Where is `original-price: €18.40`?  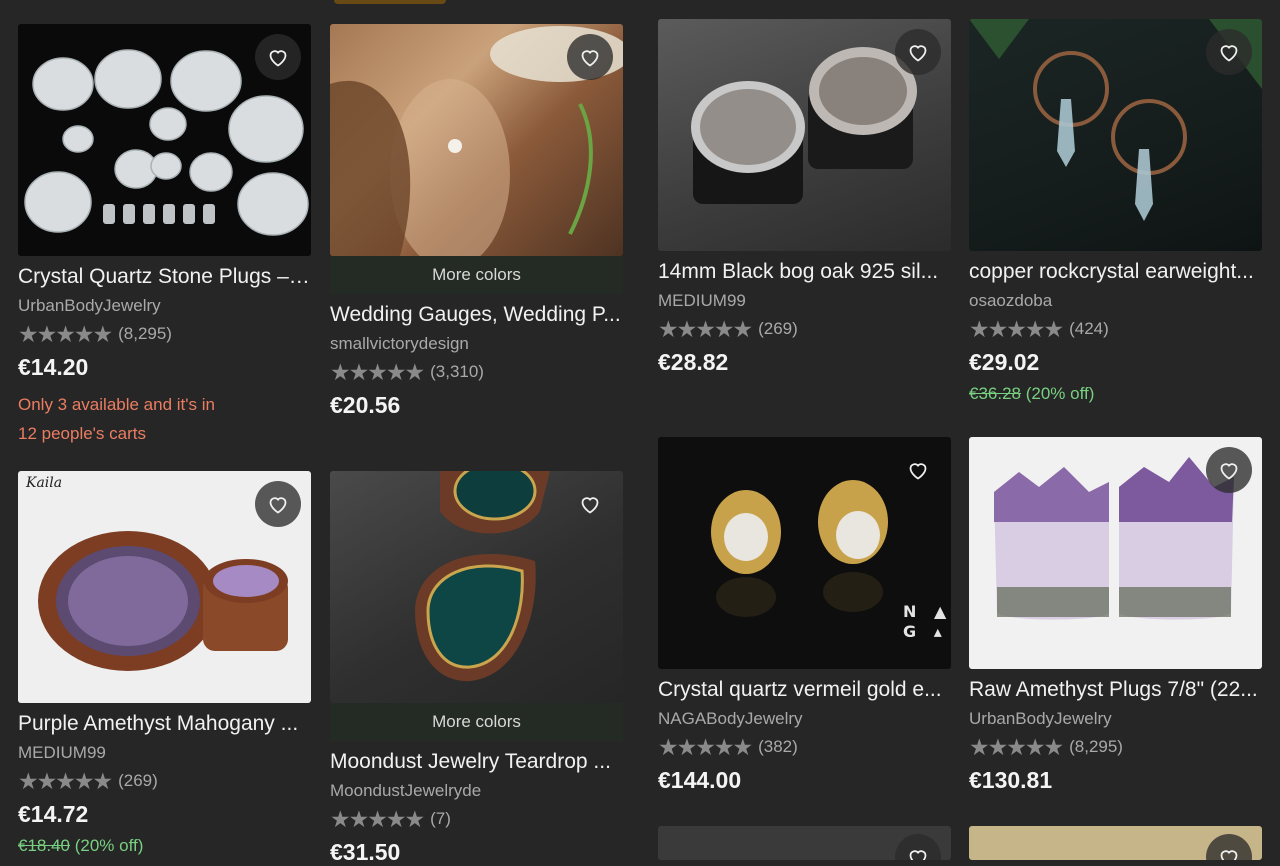
original-price: €18.40 is located at coordinates (44, 845).